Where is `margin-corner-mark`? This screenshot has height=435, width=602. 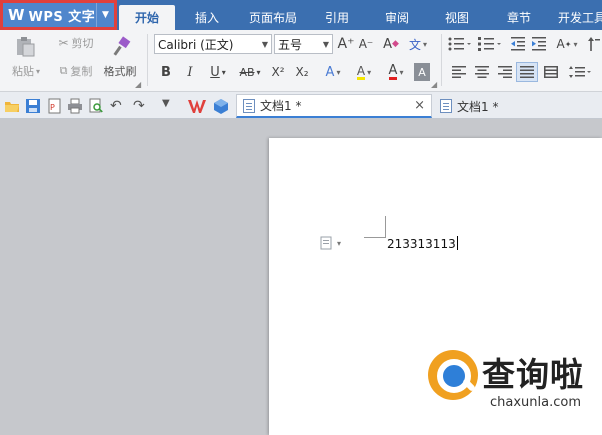 margin-corner-mark is located at coordinates (375, 227).